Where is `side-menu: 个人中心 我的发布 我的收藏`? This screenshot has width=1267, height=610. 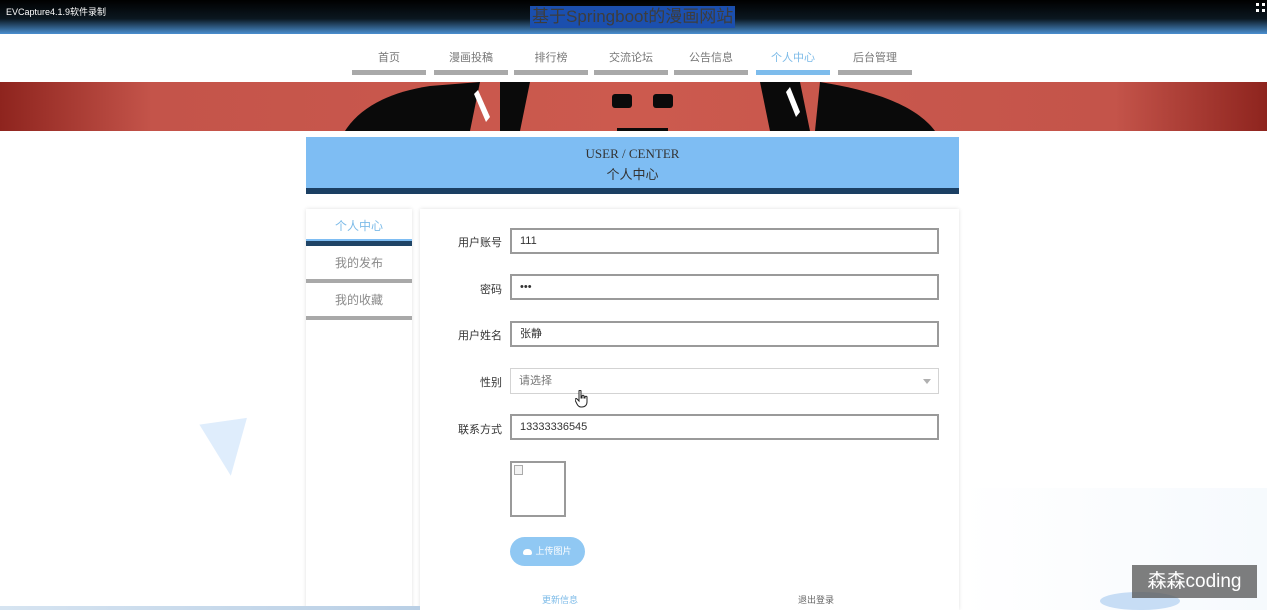 side-menu: 个人中心 我的发布 我的收藏 is located at coordinates (359, 409).